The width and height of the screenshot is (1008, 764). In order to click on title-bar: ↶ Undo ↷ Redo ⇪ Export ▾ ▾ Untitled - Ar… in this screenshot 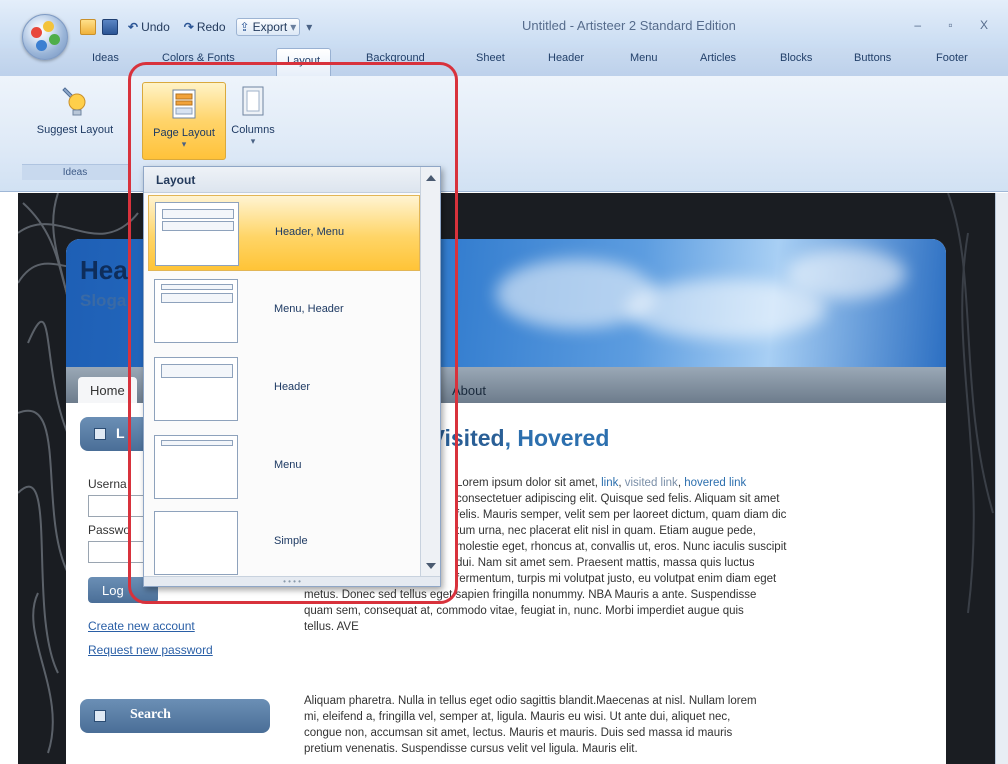, I will do `click(504, 24)`.